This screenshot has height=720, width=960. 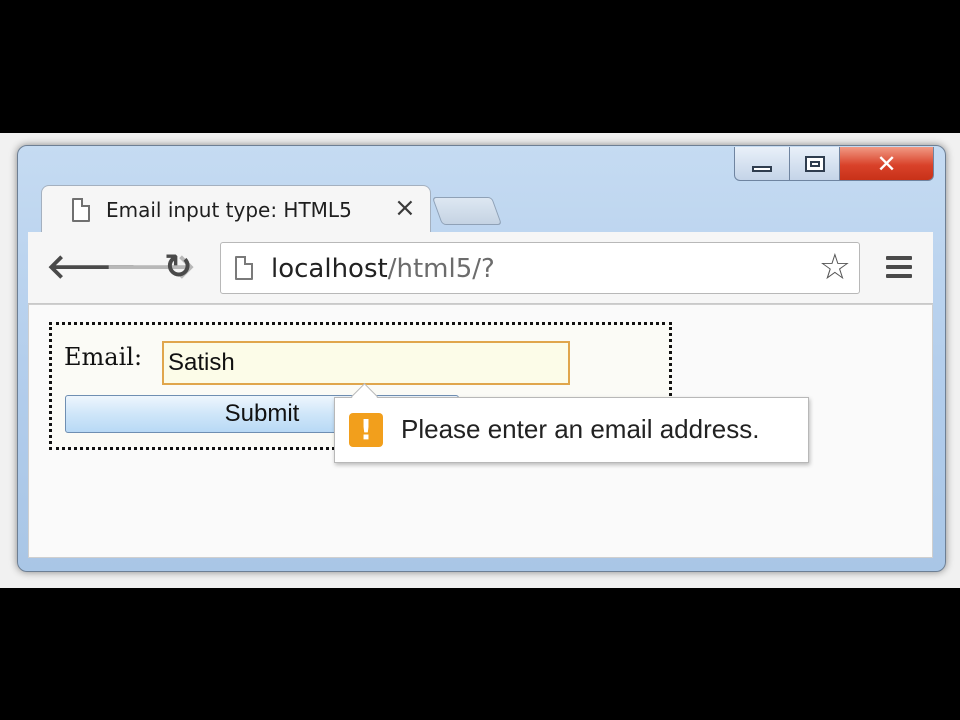 What do you see at coordinates (540, 268) in the screenshot?
I see `address-bar: localhost/html5/? ☆` at bounding box center [540, 268].